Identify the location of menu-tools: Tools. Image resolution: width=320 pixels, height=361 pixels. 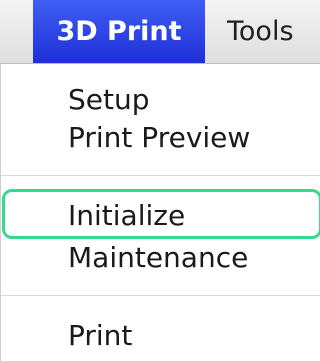
(262, 31).